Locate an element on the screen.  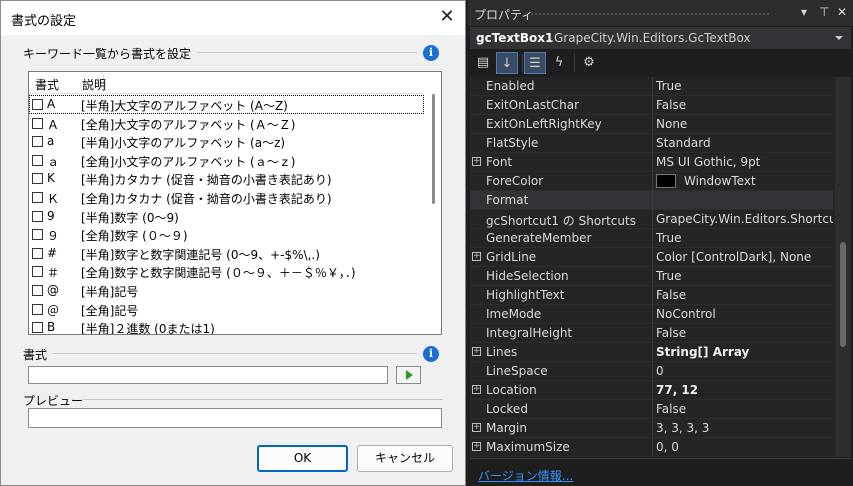
format-description: [半角]小文字のアルファベット (a～z) is located at coordinates (183, 143).